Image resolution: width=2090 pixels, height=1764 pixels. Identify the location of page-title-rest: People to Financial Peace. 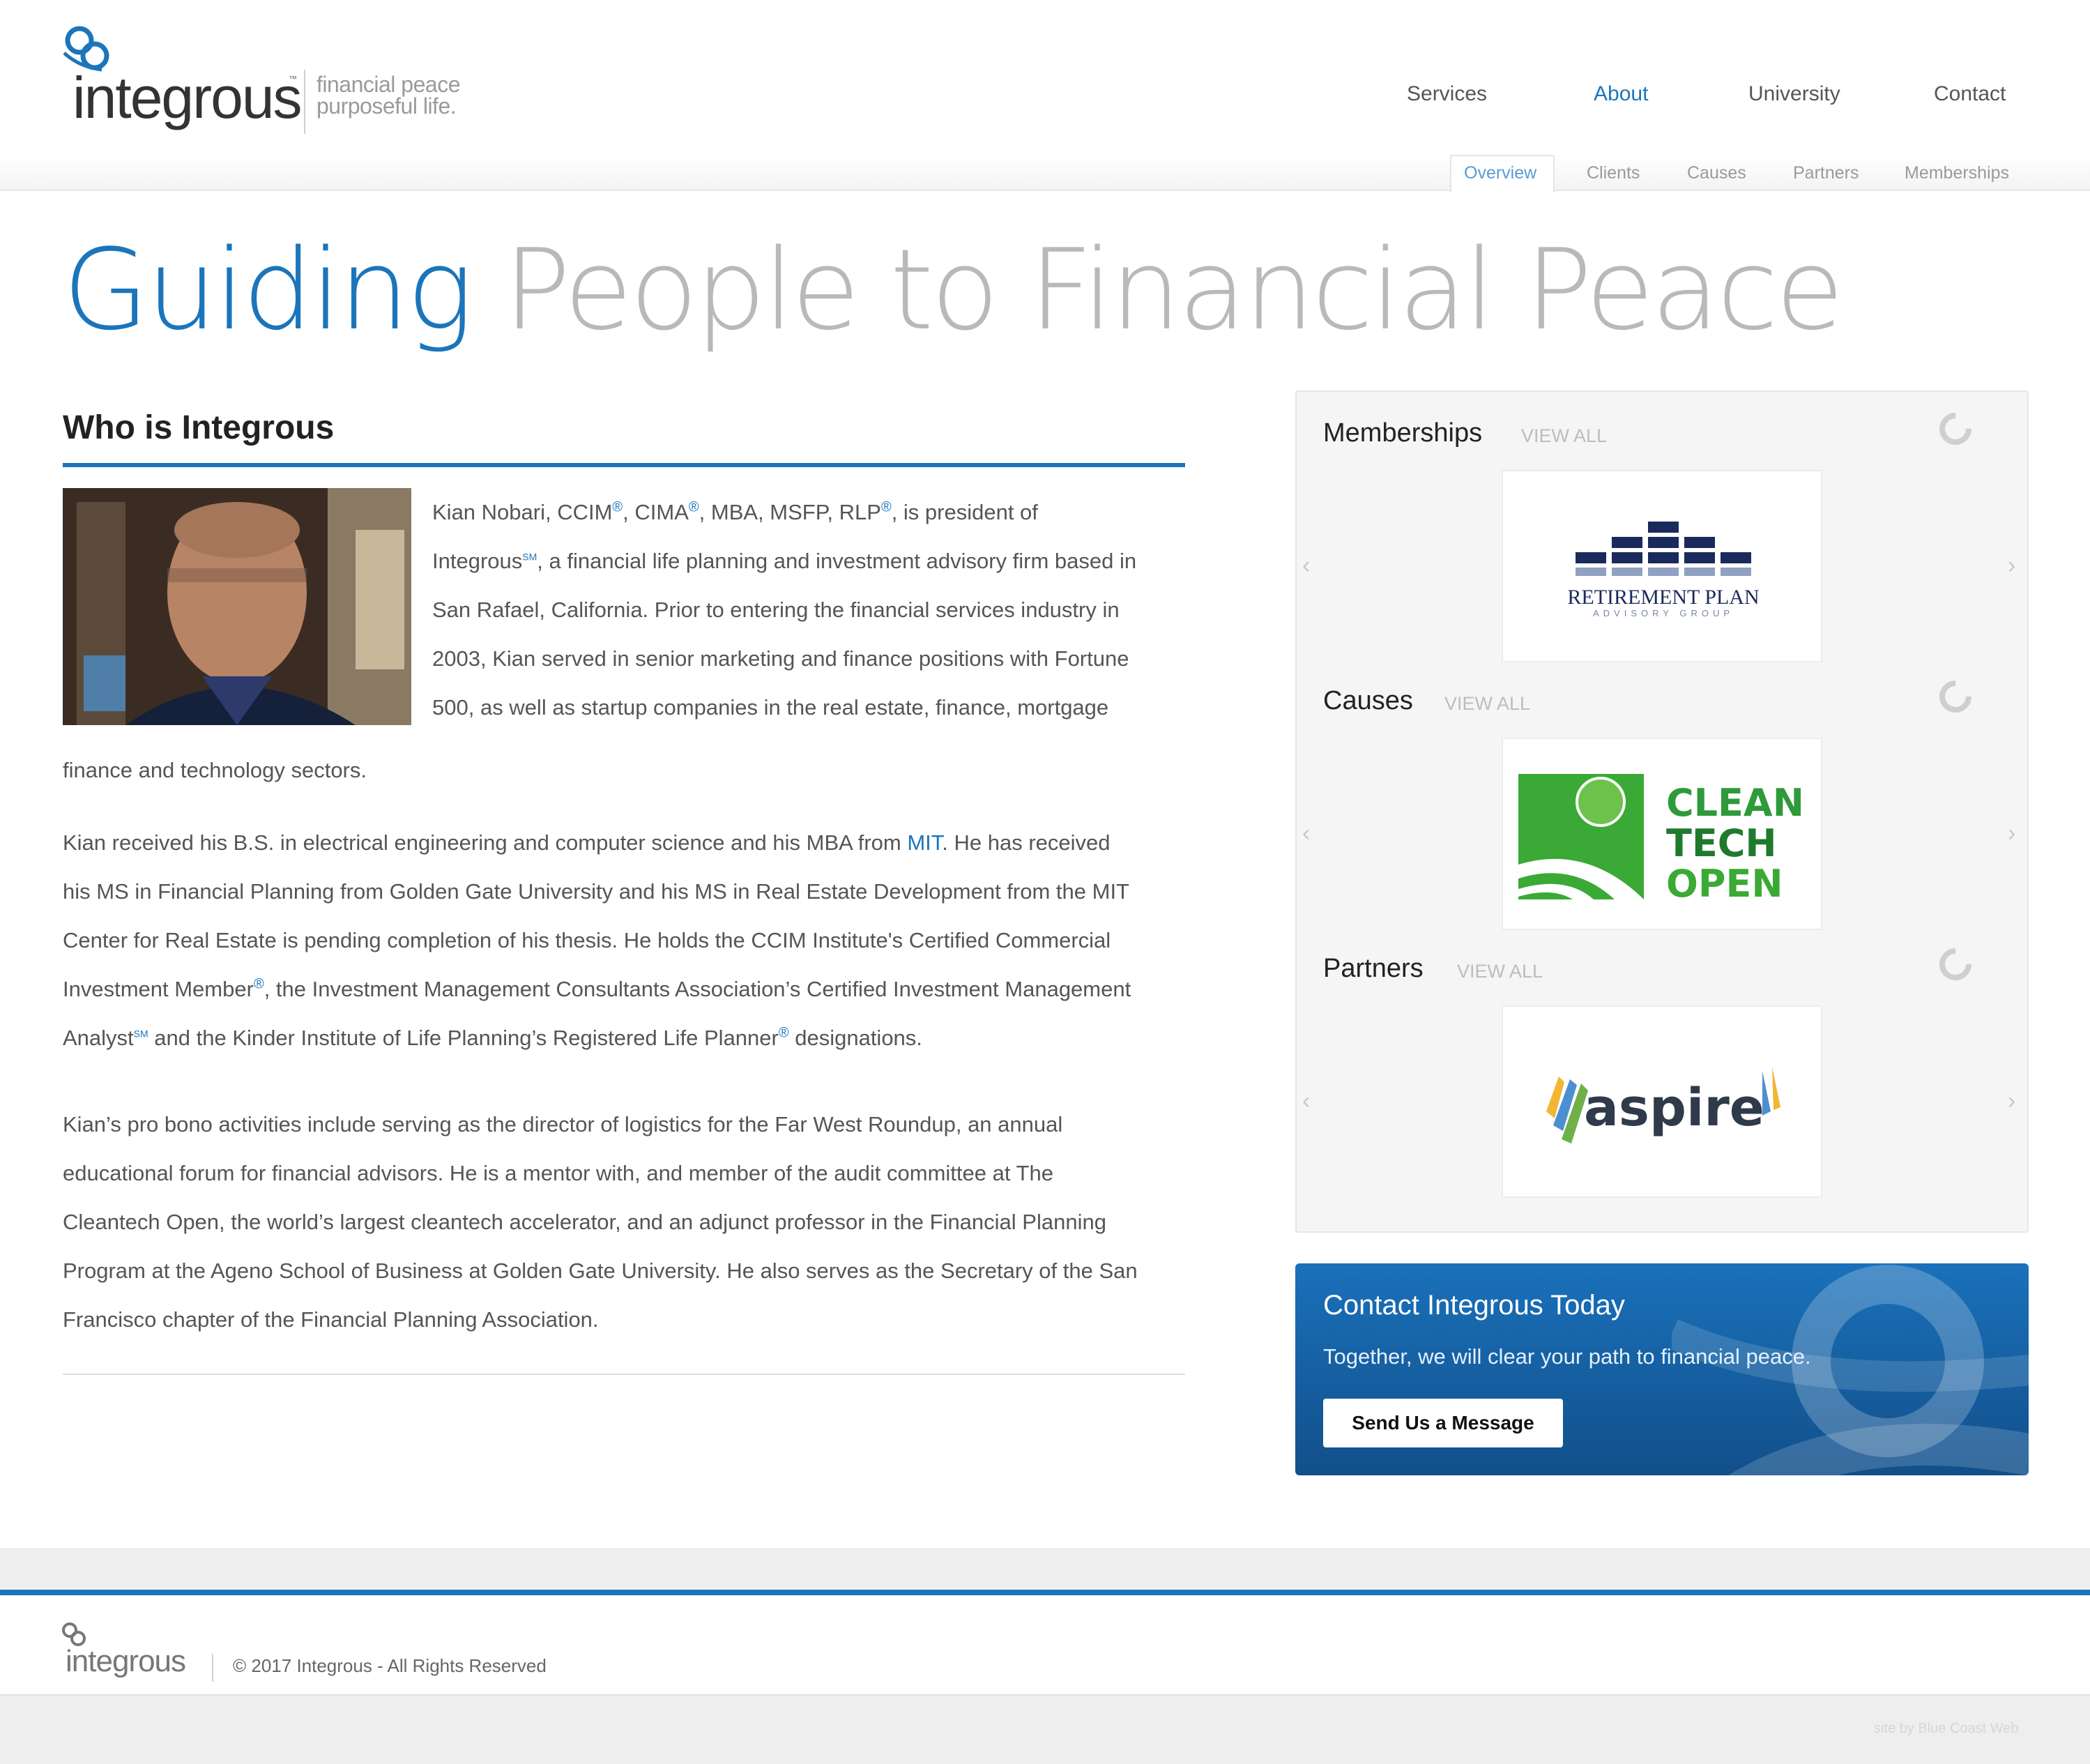
(1173, 290).